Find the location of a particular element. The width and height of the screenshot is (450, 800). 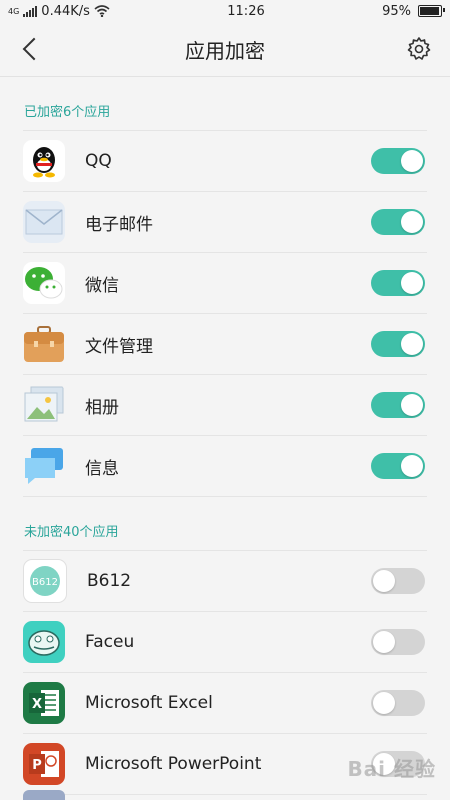

signal-icon is located at coordinates (30, 11).